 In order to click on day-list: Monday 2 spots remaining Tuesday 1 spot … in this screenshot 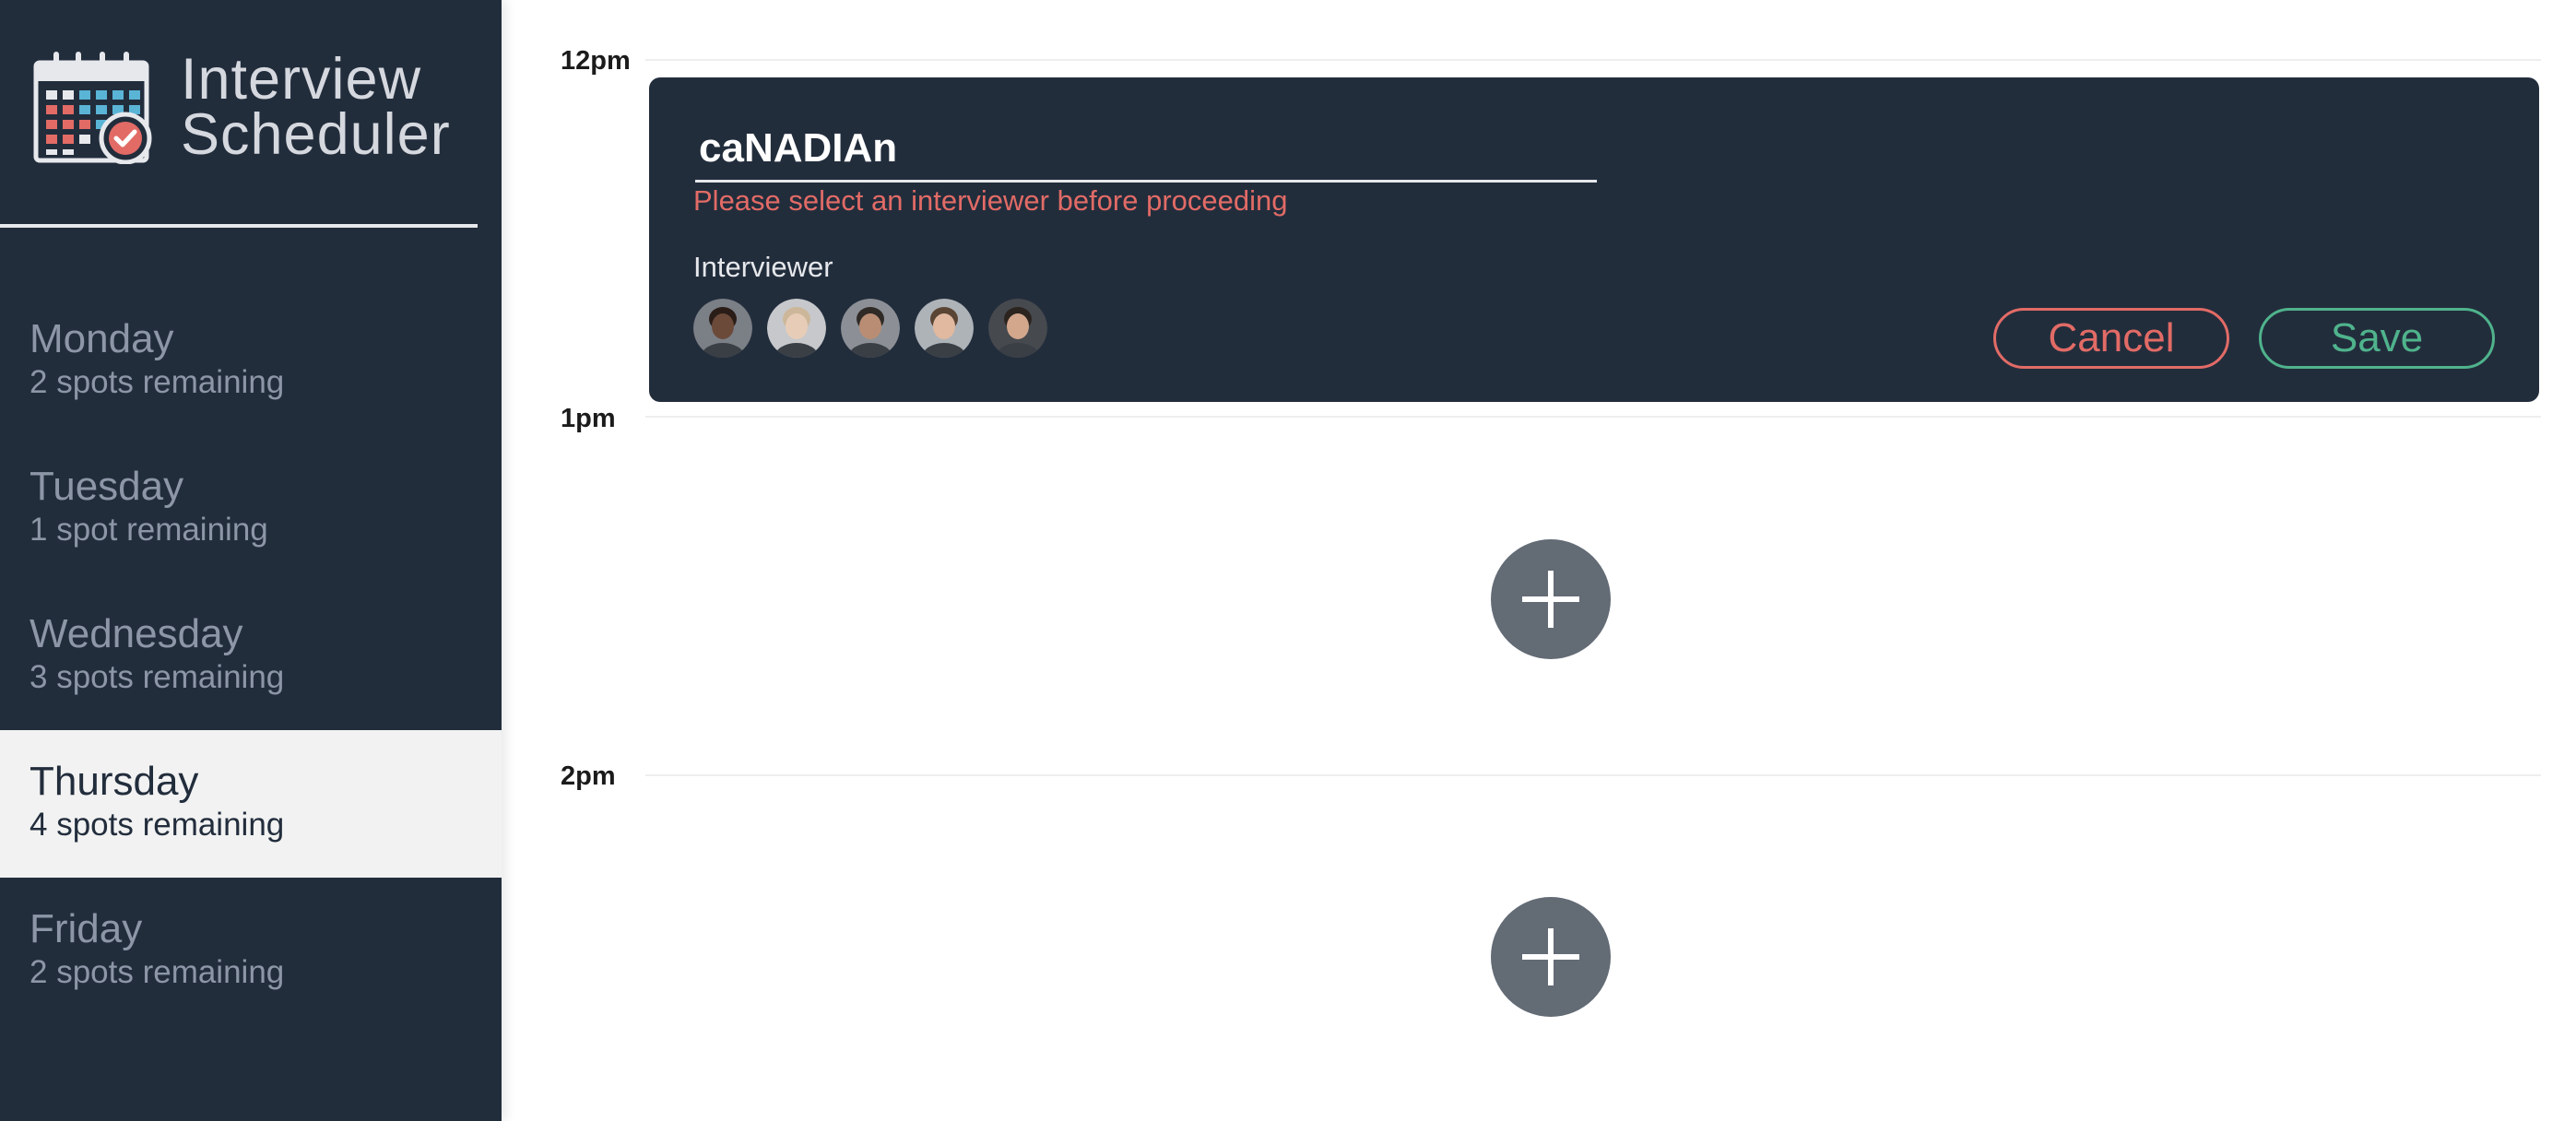, I will do `click(251, 656)`.